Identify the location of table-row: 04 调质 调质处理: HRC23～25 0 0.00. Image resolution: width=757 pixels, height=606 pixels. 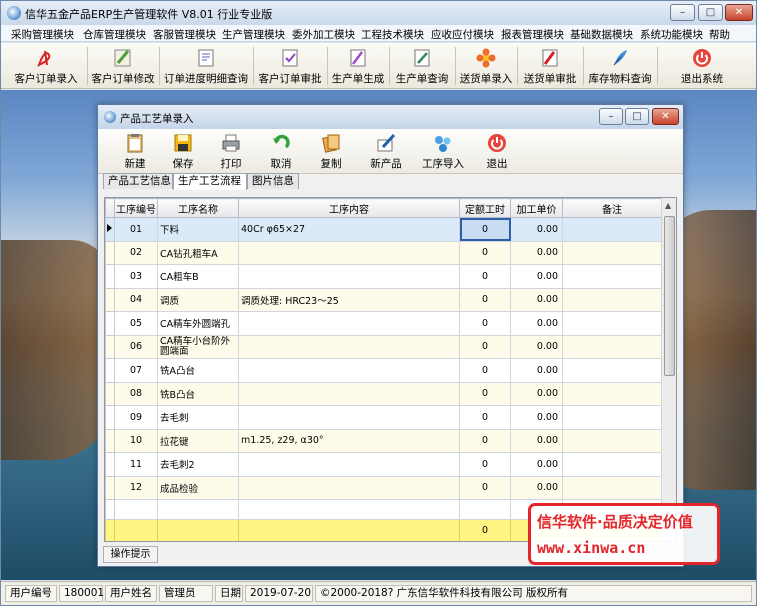
(383, 299).